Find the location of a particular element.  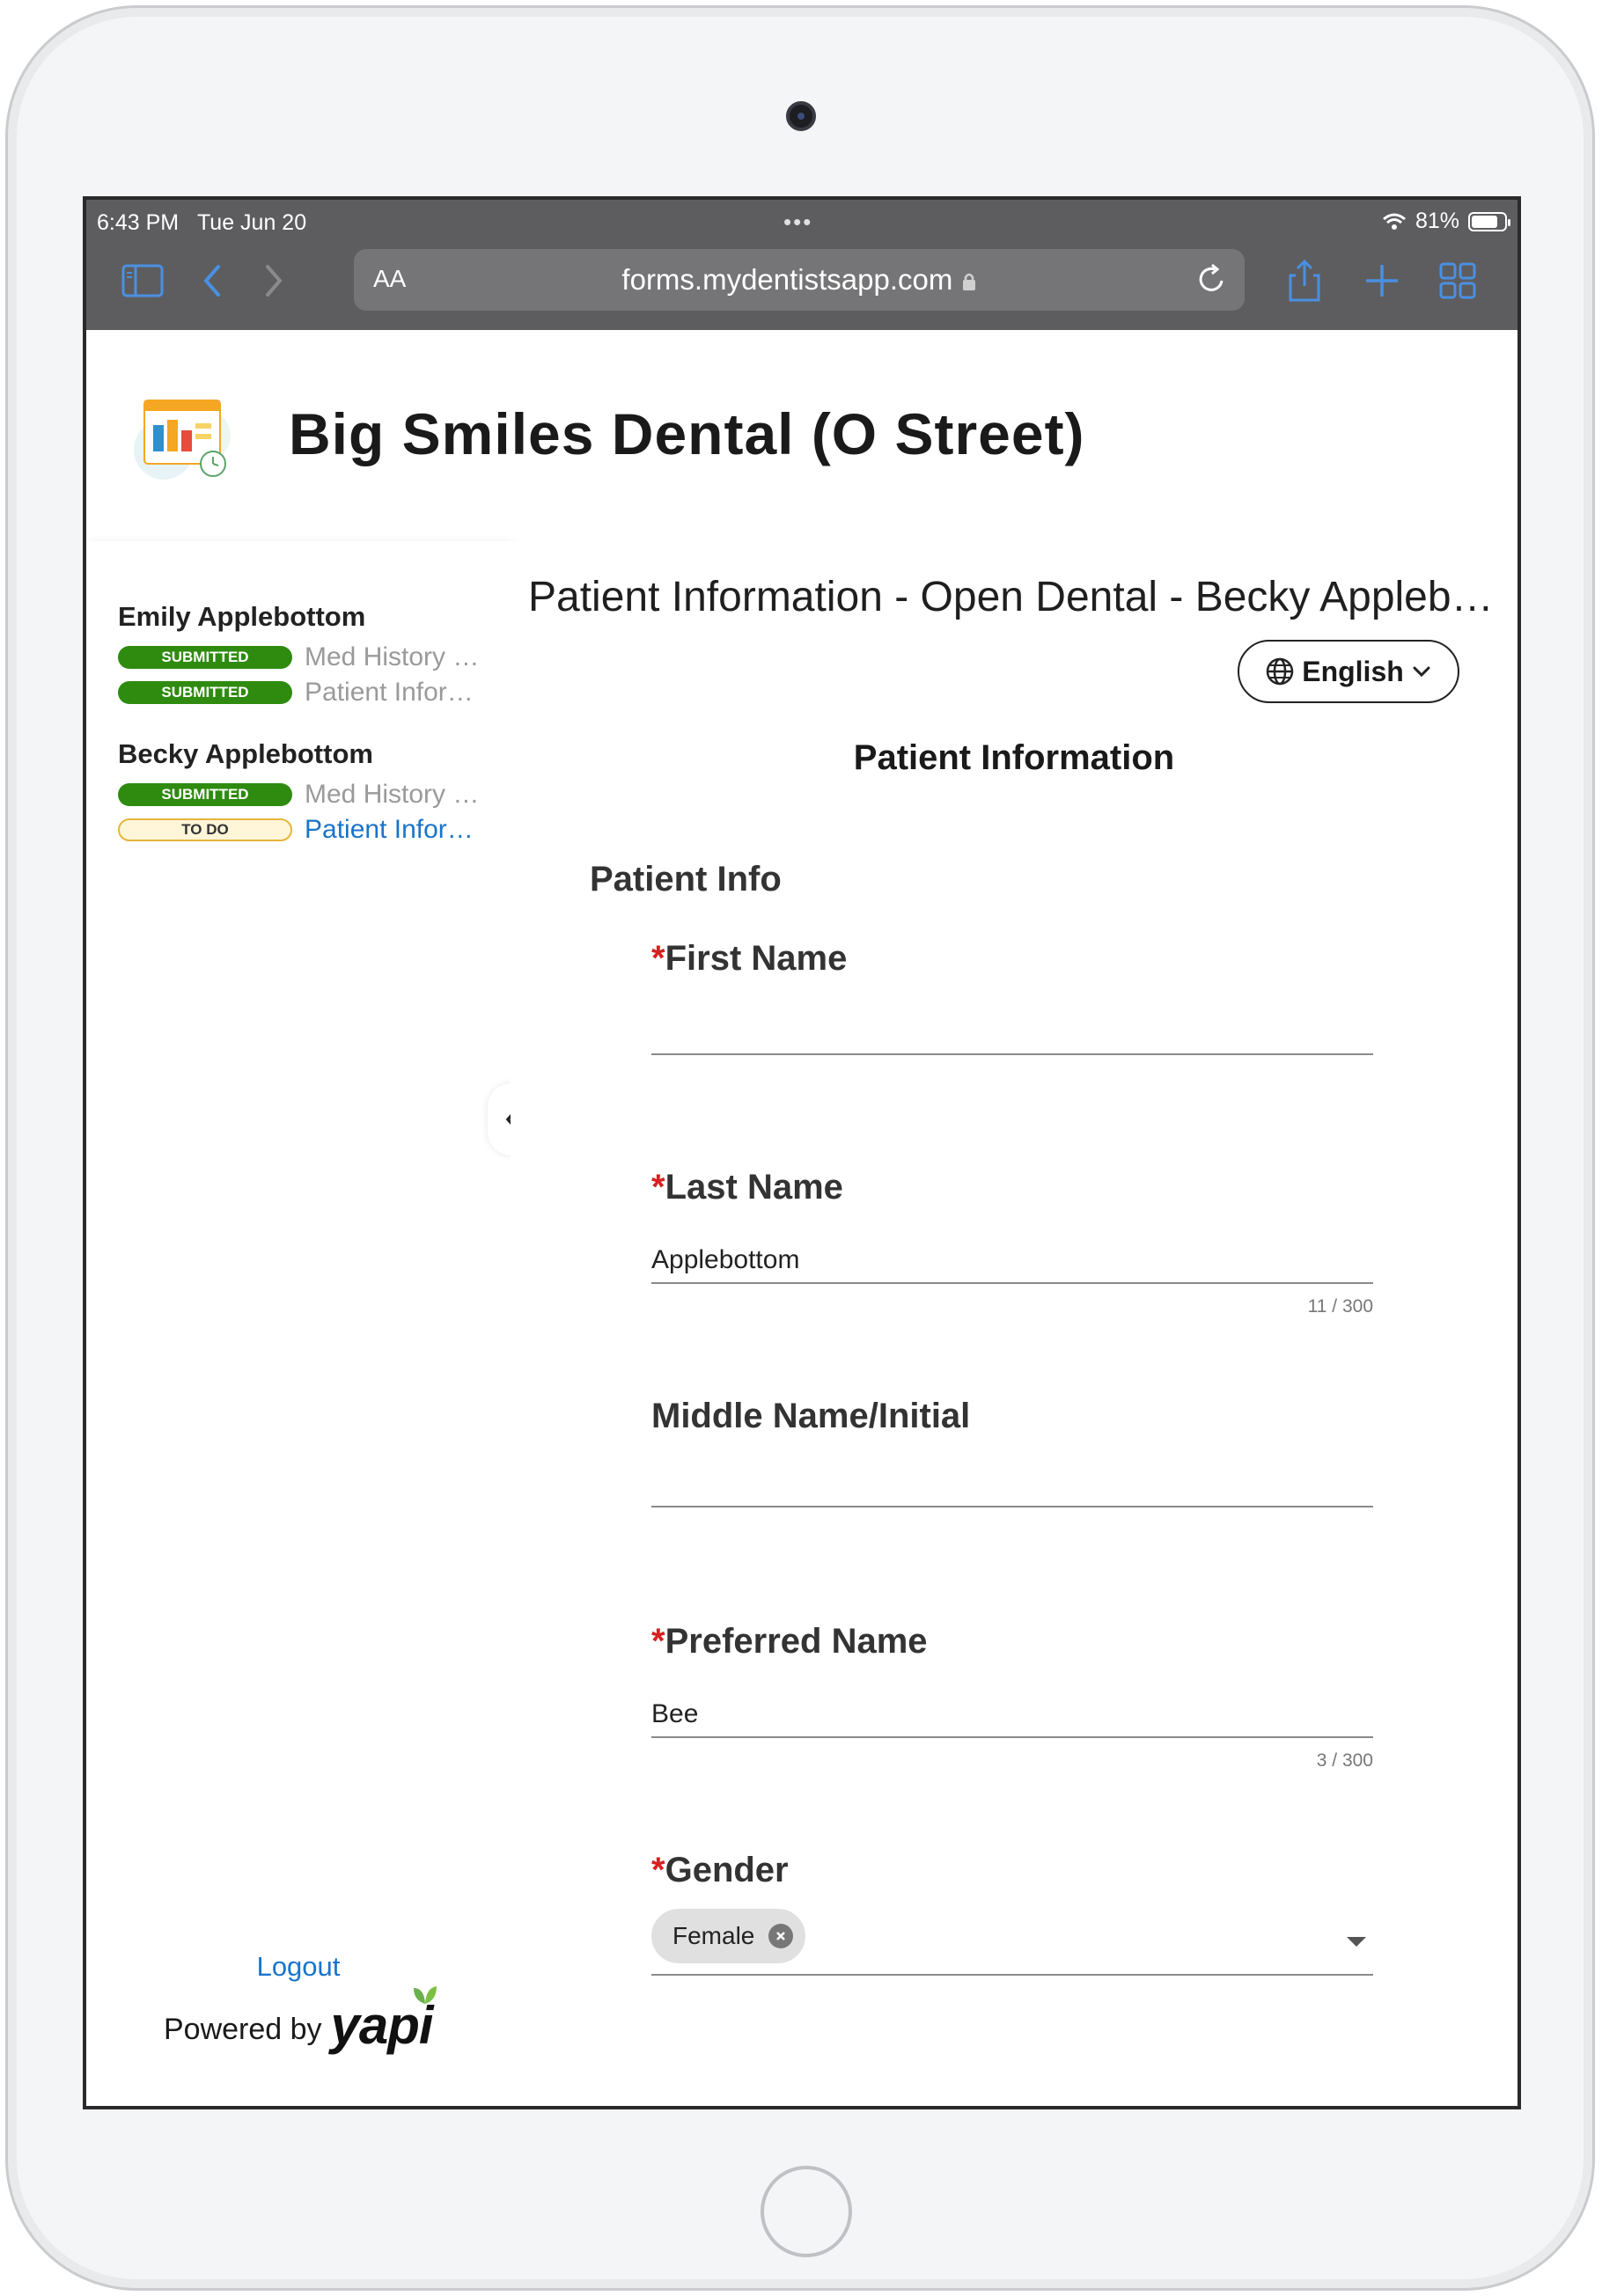

chevron-down-icon is located at coordinates (1422, 672).